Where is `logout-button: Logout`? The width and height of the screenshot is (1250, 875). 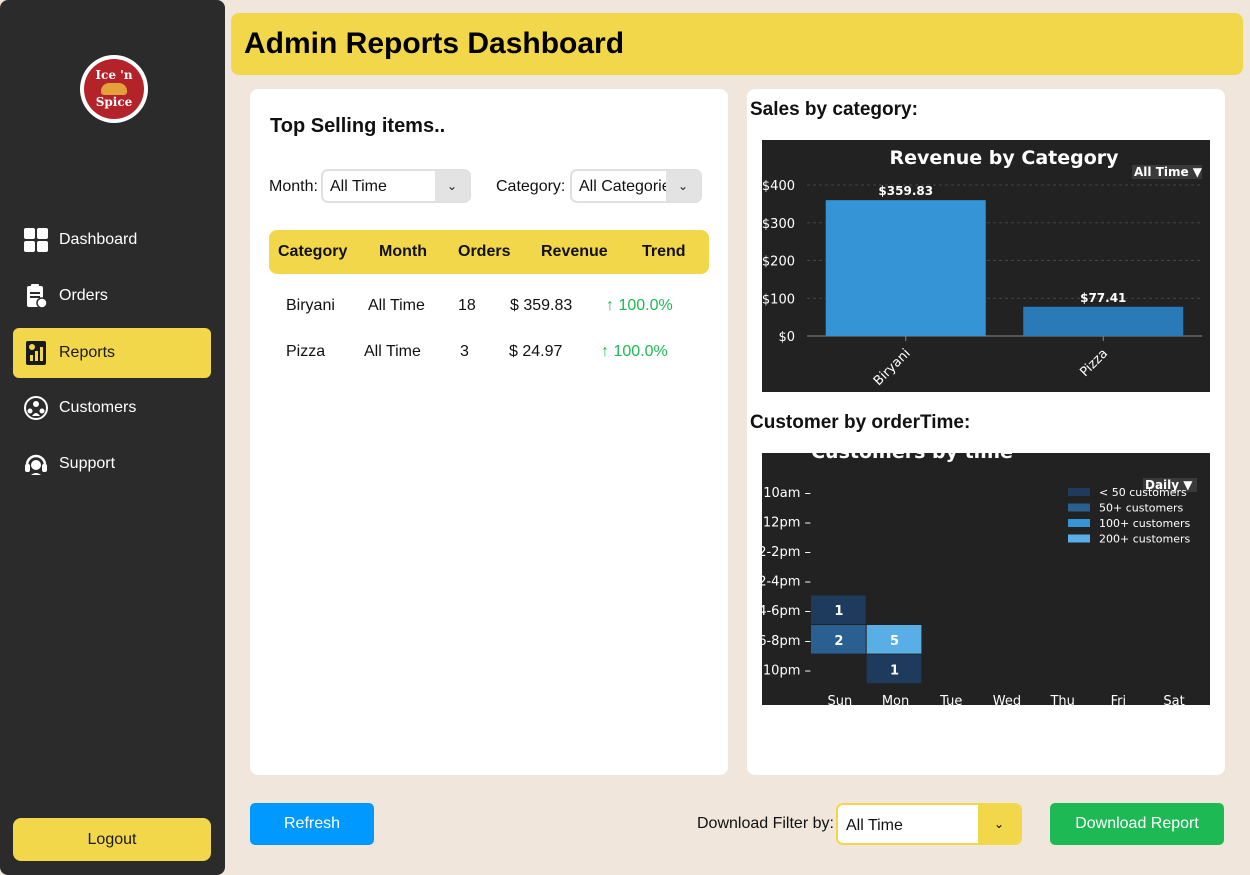
logout-button: Logout is located at coordinates (112, 839).